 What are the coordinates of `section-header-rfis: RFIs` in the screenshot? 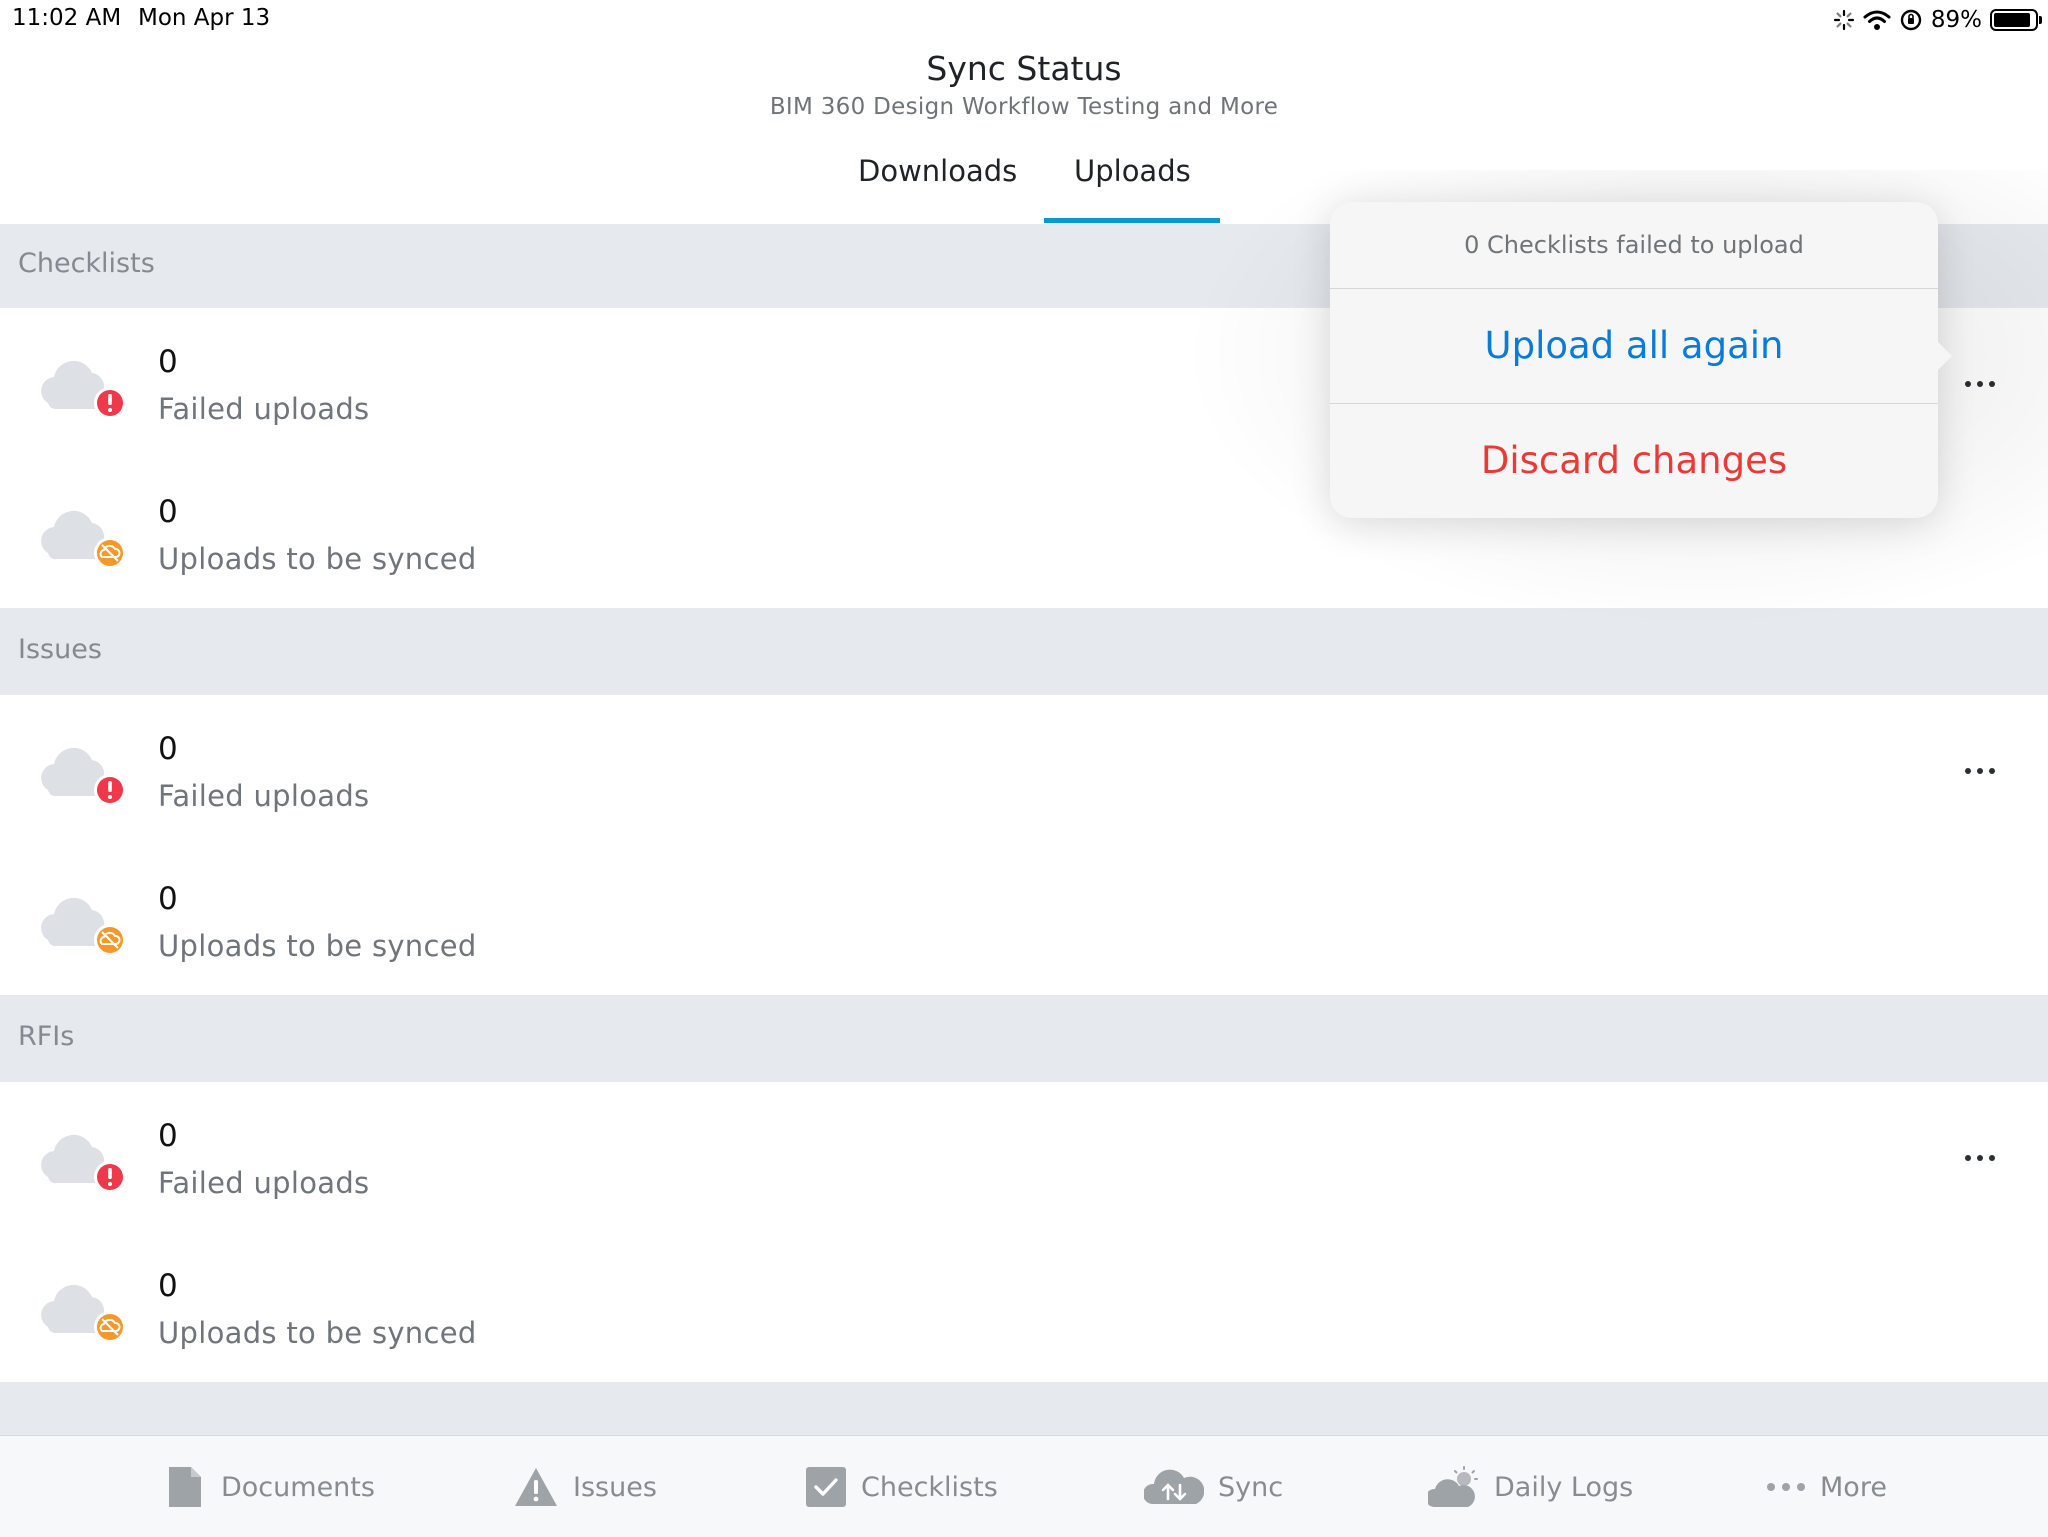 It's located at (1024, 1038).